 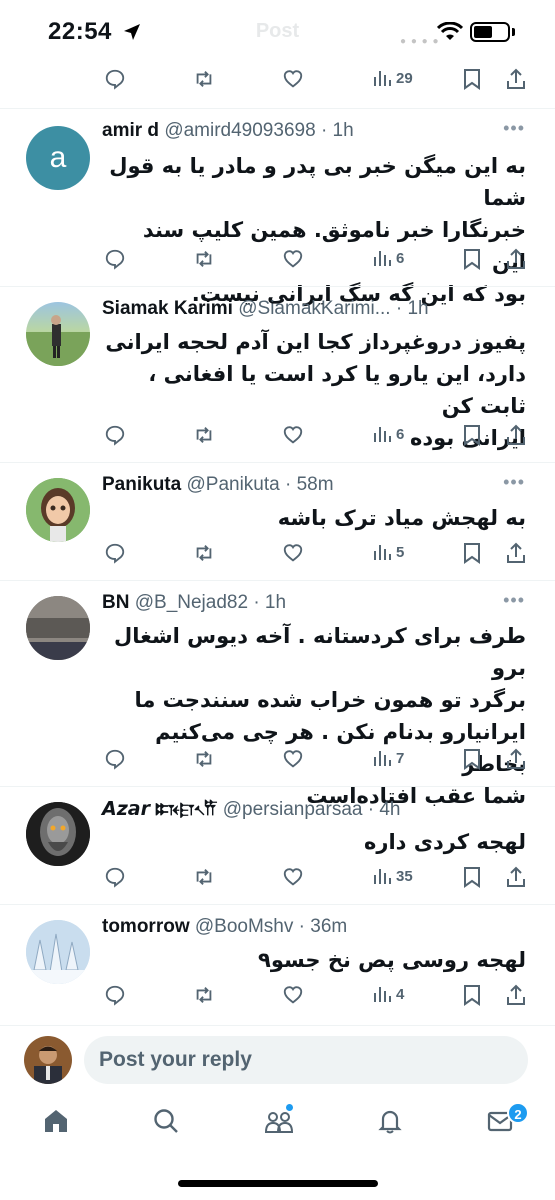 I want to click on display-name: tomorrow, so click(x=146, y=926).